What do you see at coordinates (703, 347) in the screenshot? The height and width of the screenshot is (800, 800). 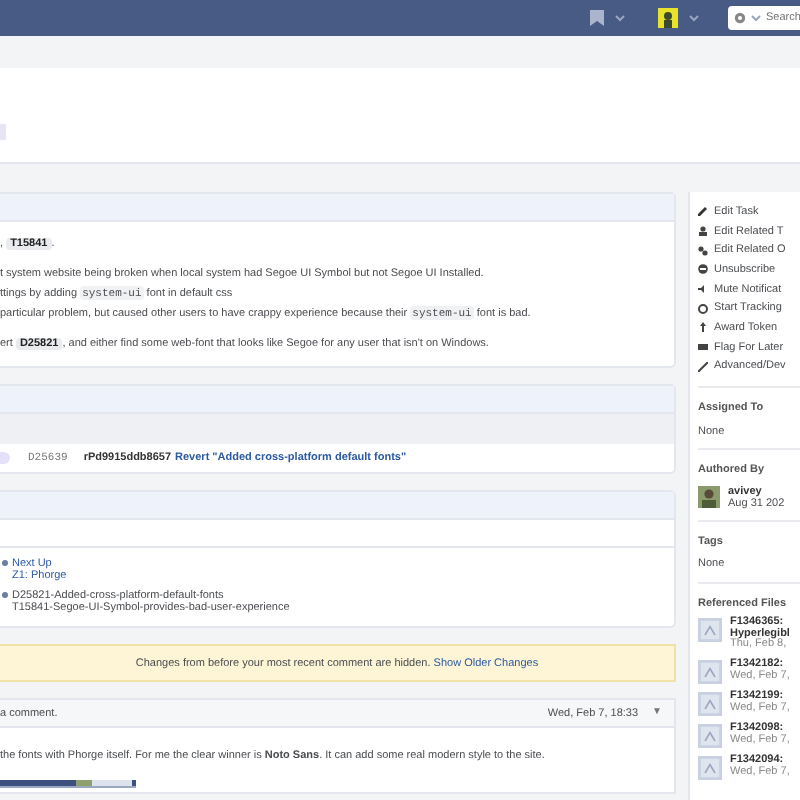 I see `flag-icon` at bounding box center [703, 347].